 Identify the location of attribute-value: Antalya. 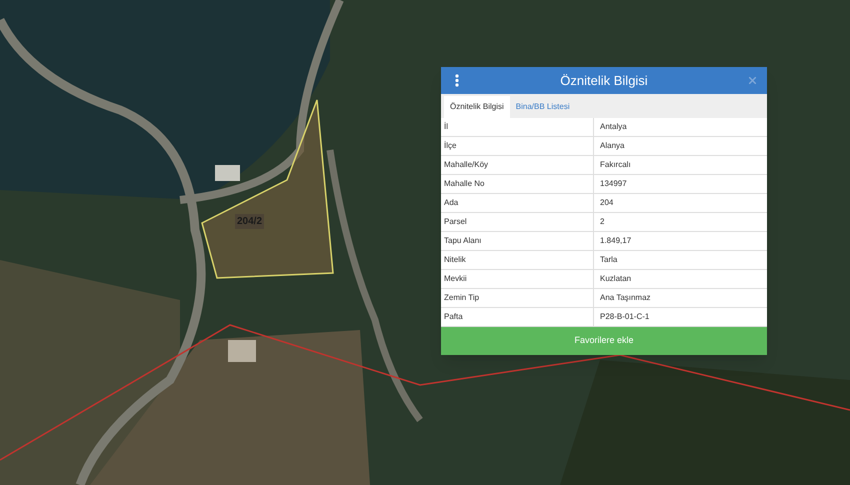
(613, 127).